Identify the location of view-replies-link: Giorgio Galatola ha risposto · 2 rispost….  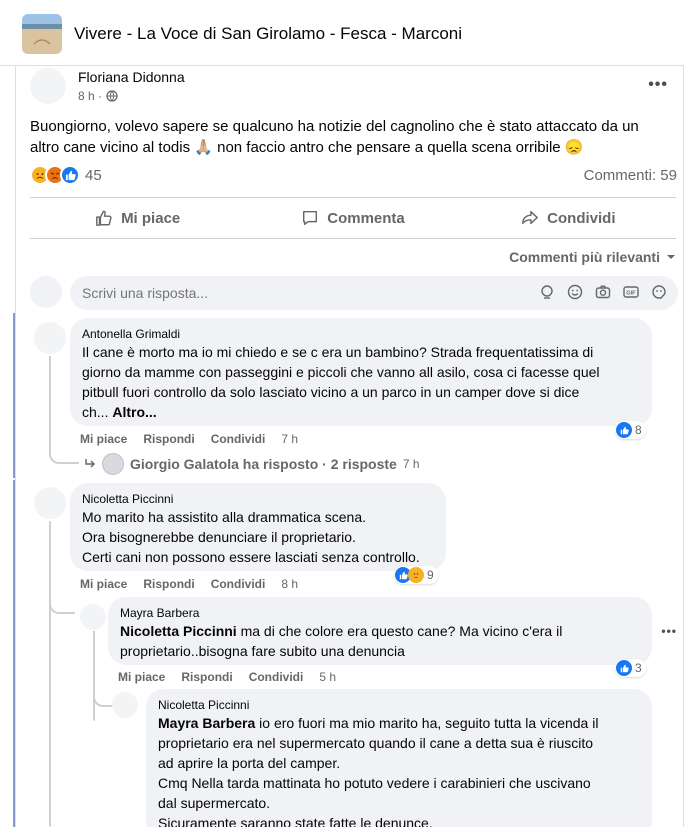
(252, 464).